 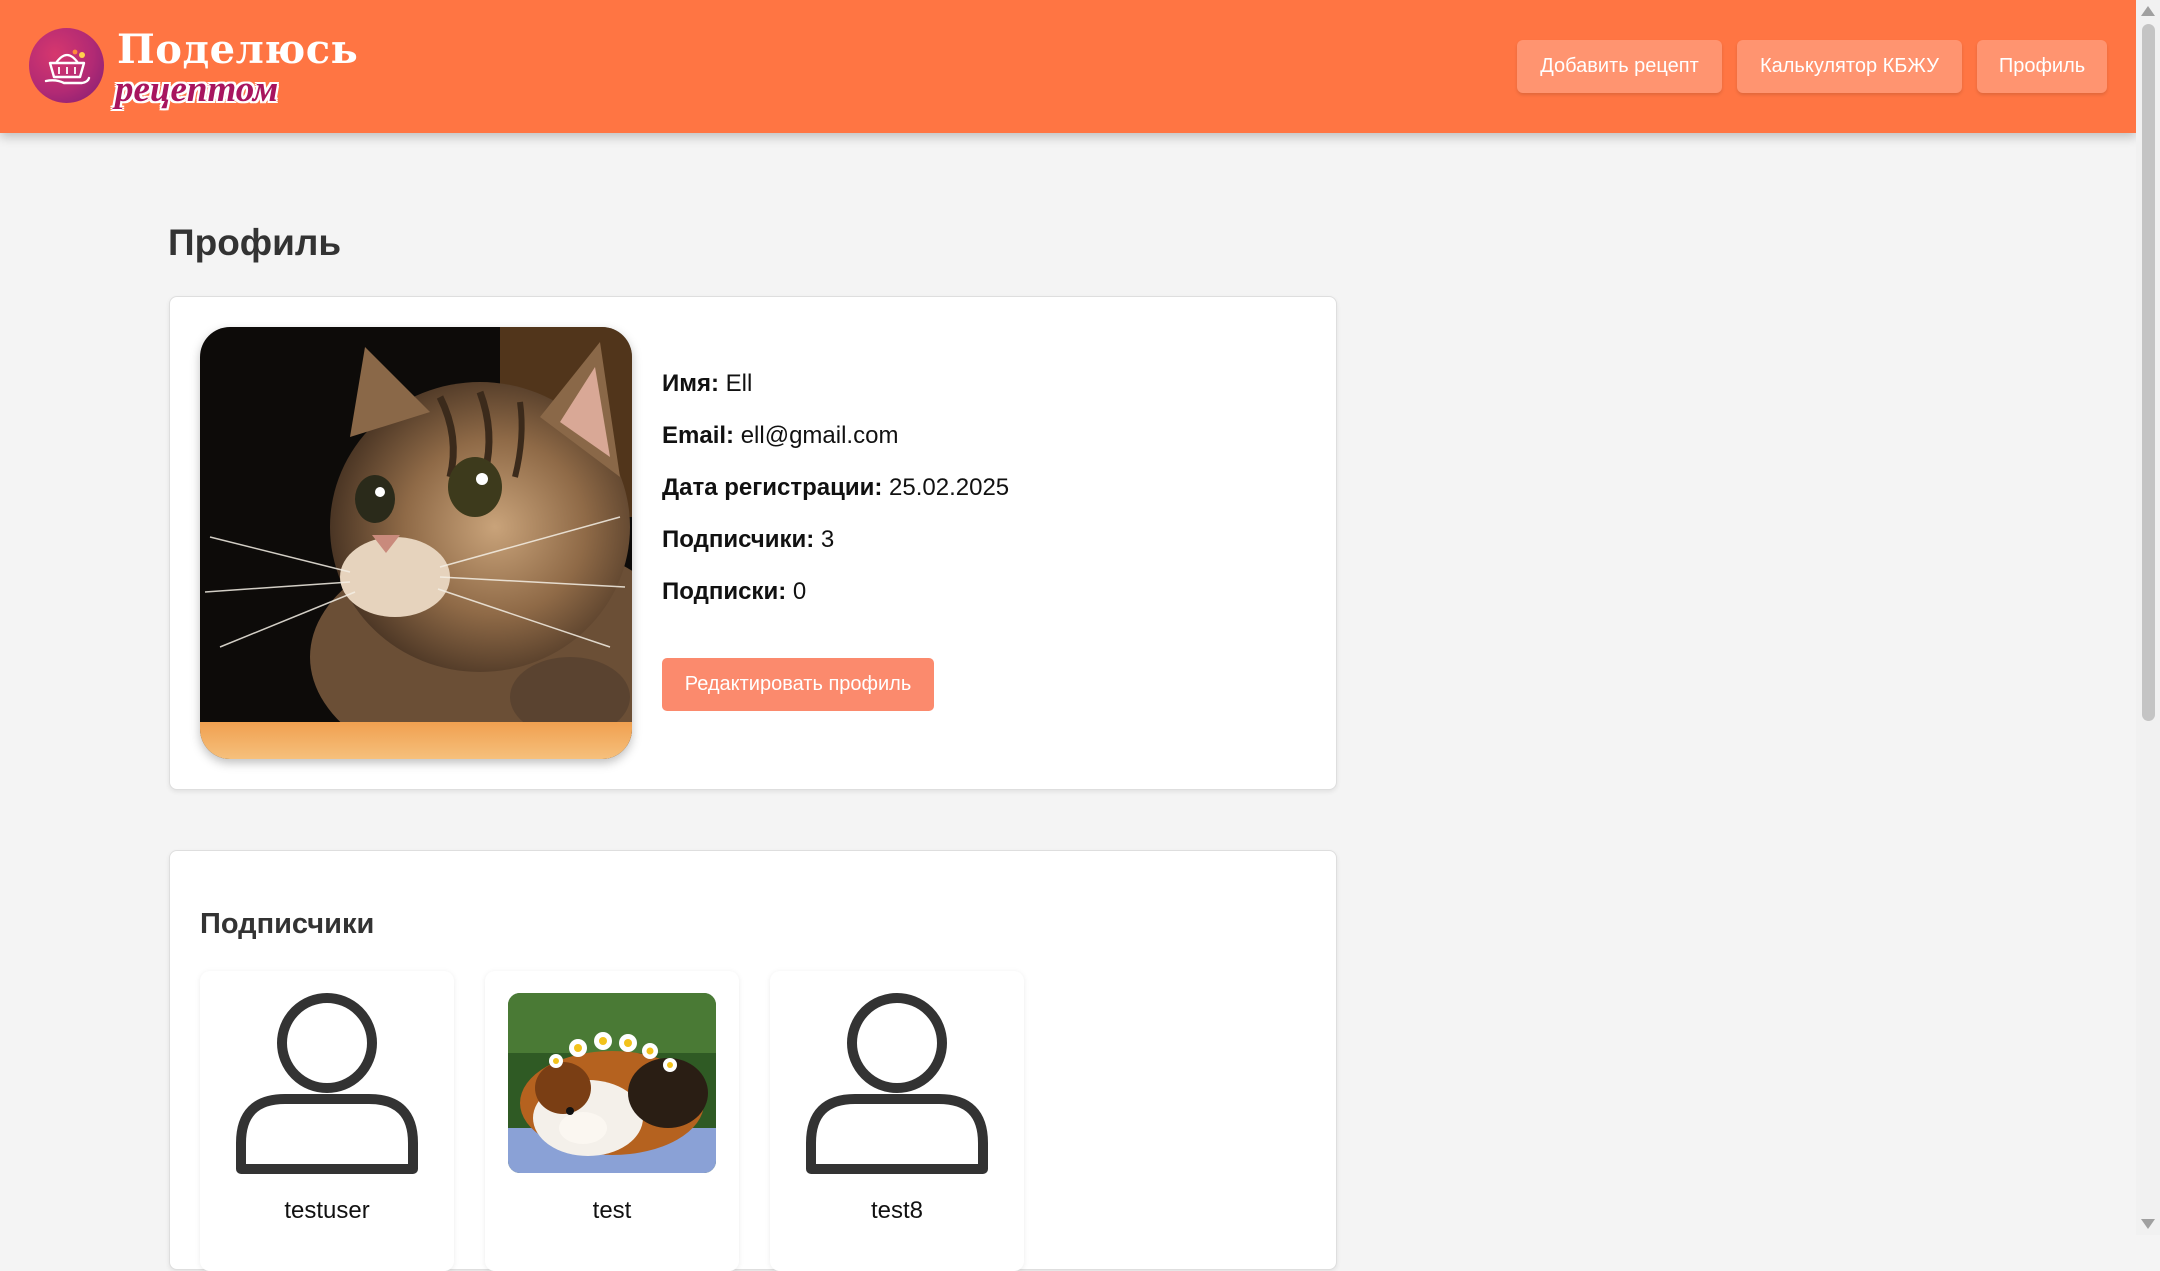 I want to click on follower-card: testuser, so click(x=327, y=1121).